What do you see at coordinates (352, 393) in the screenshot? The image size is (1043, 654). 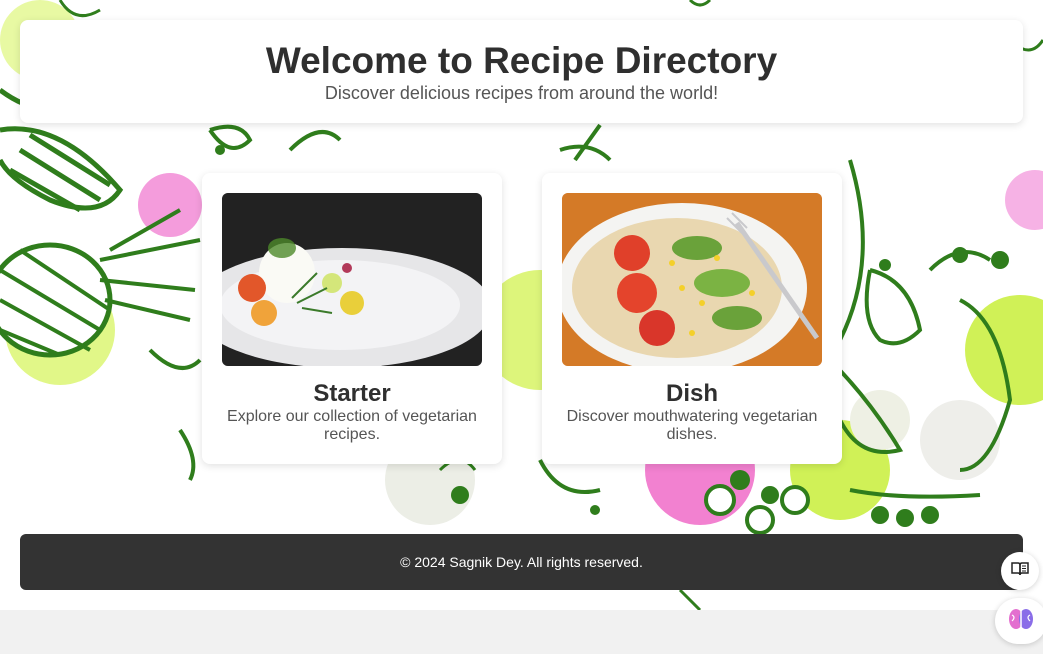 I see `card-title: Starter` at bounding box center [352, 393].